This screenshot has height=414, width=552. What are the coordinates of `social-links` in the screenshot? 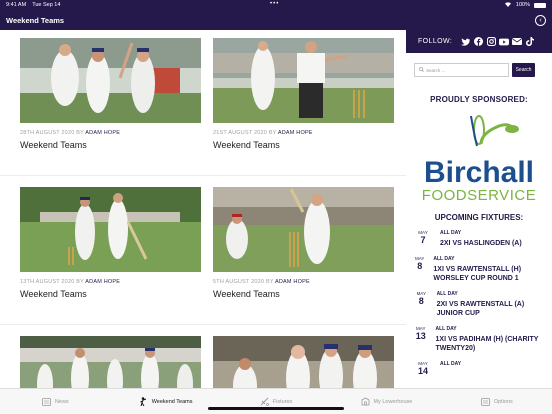 It's located at (497, 42).